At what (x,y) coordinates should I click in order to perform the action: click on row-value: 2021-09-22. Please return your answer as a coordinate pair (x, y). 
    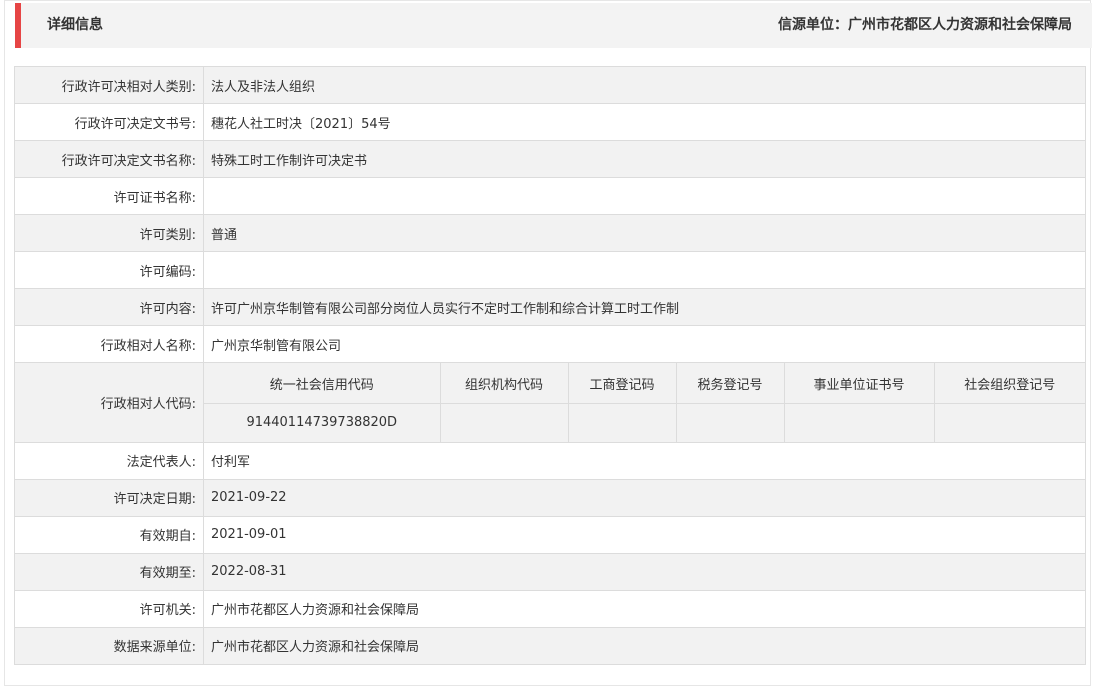
    Looking at the image, I should click on (644, 497).